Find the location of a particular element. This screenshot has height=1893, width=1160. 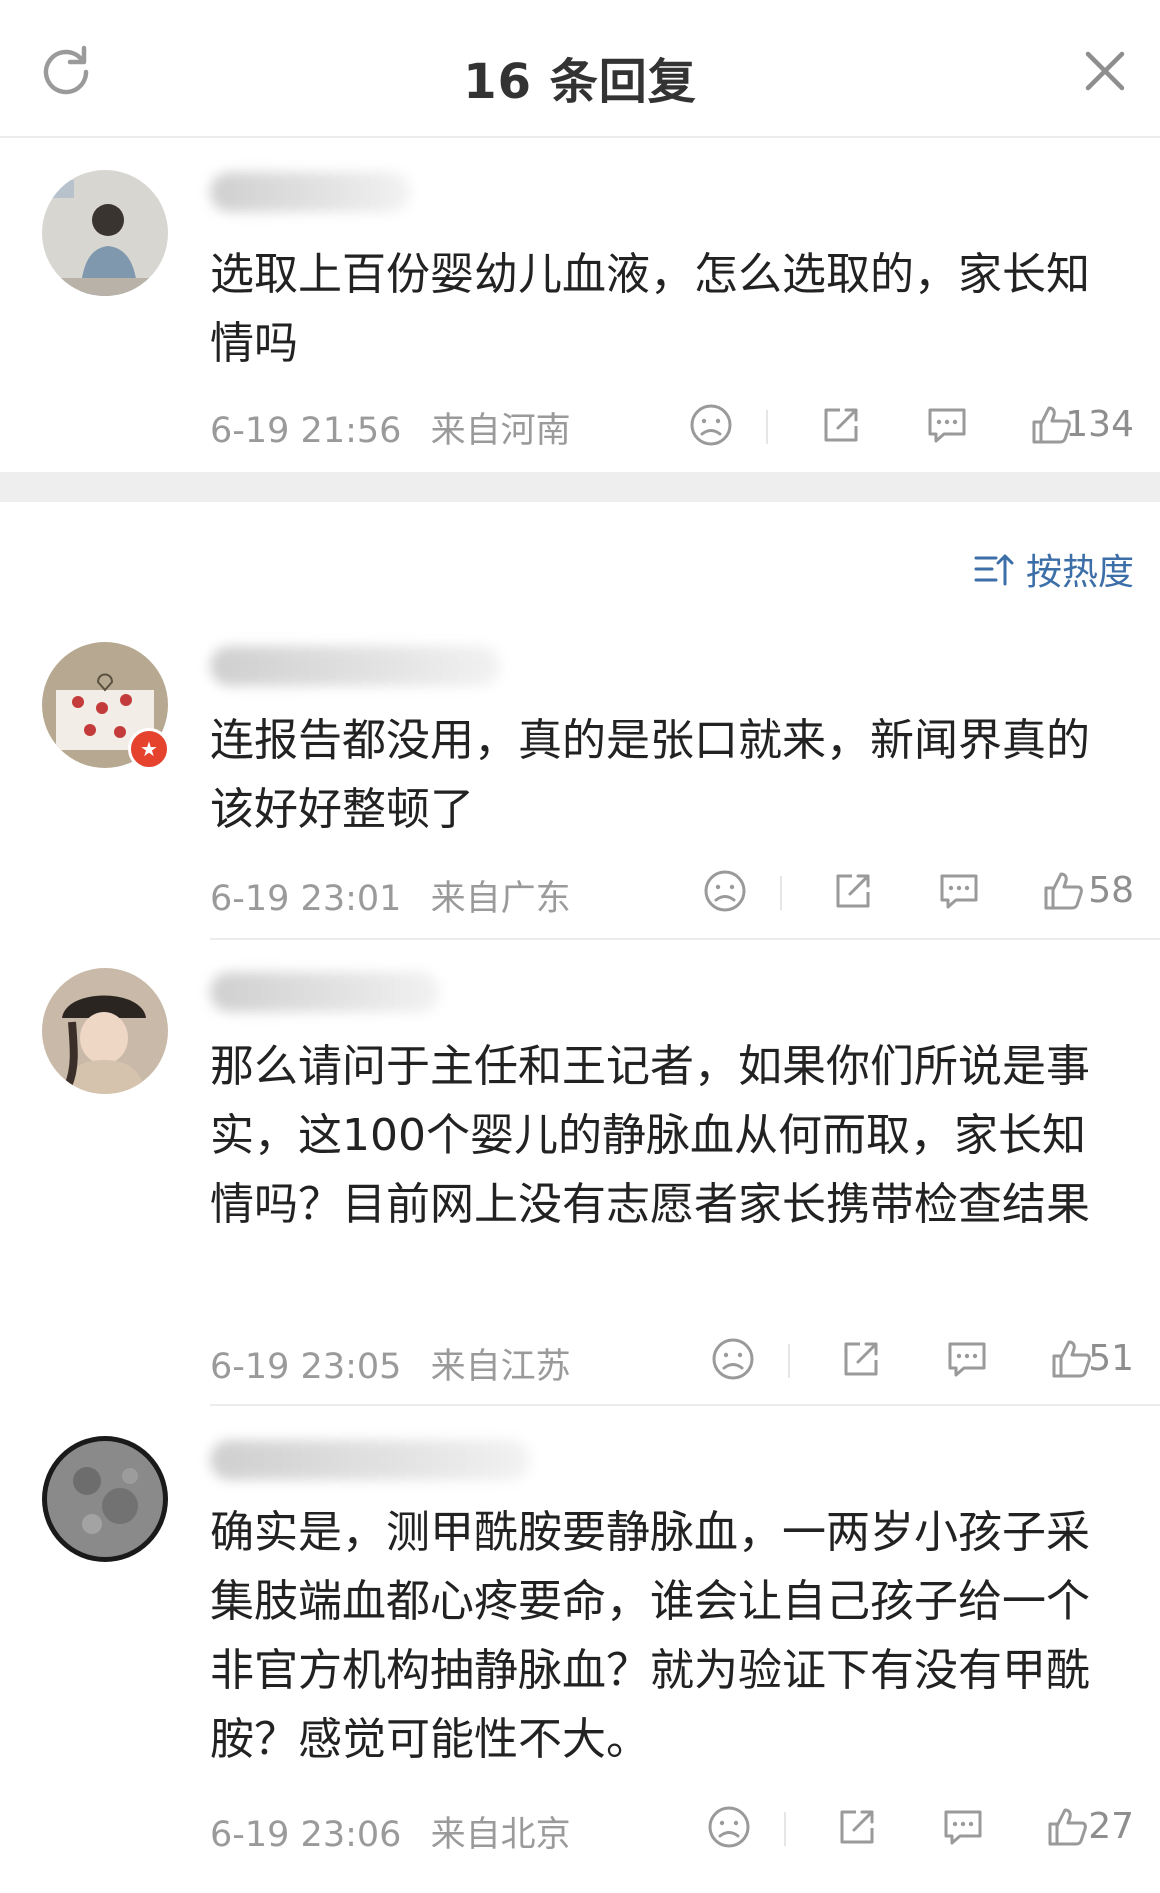

page-title: 16 条回复 is located at coordinates (580, 82).